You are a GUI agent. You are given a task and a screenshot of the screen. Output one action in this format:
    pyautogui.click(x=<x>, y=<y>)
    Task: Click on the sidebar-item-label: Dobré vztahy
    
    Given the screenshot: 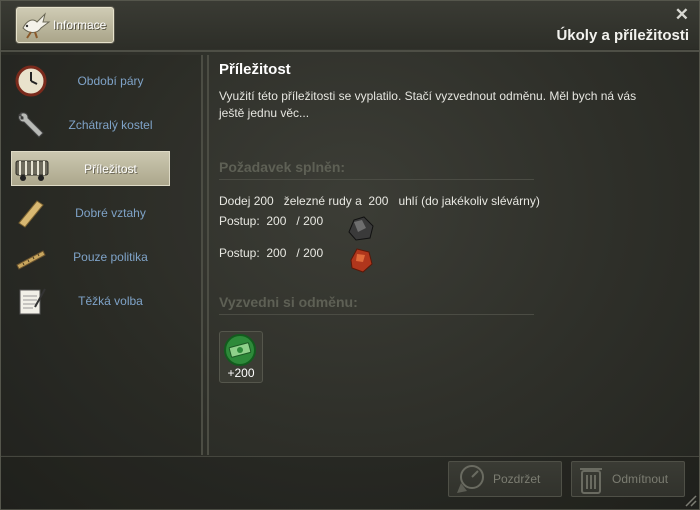 What is the action you would take?
    pyautogui.click(x=110, y=212)
    